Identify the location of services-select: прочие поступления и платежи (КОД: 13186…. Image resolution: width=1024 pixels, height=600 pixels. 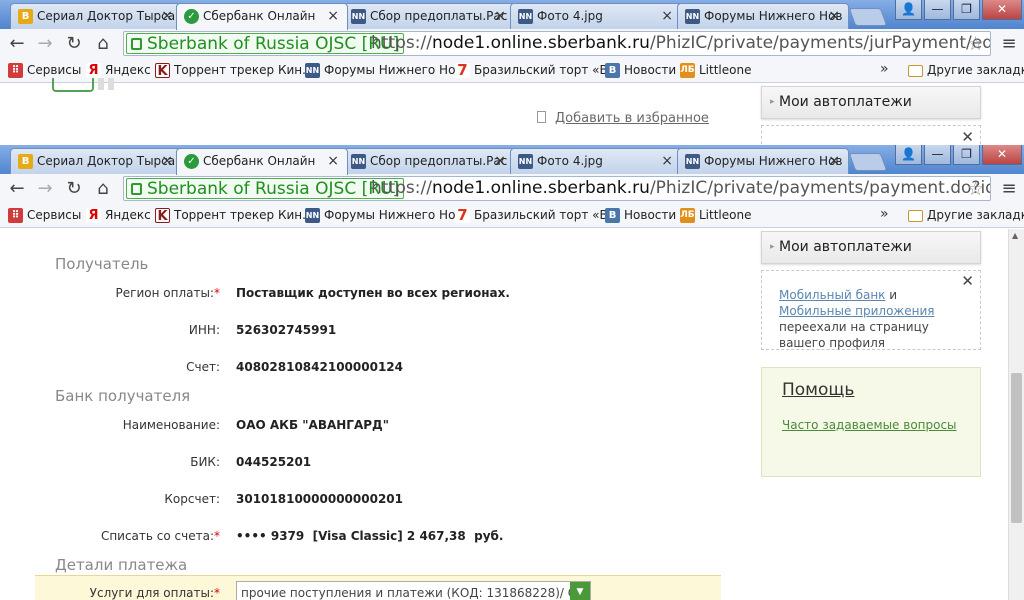
(413, 590).